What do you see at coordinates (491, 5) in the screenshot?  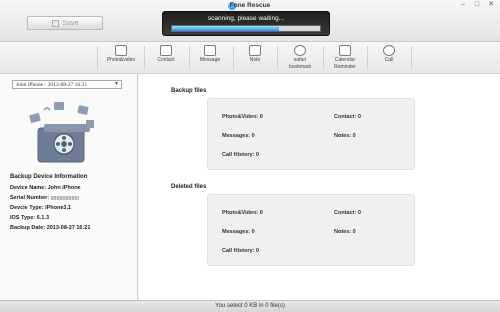 I see `close-button: ✕` at bounding box center [491, 5].